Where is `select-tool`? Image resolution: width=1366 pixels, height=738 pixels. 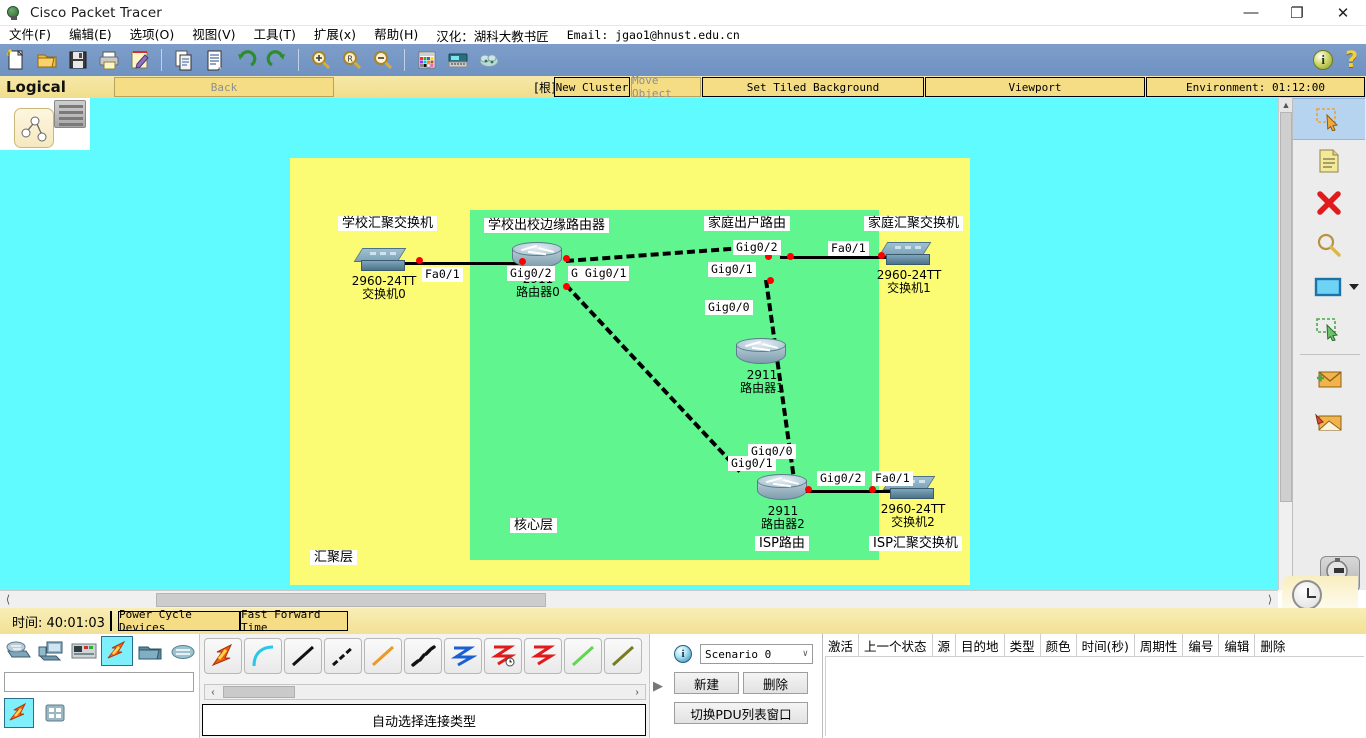 select-tool is located at coordinates (1329, 119).